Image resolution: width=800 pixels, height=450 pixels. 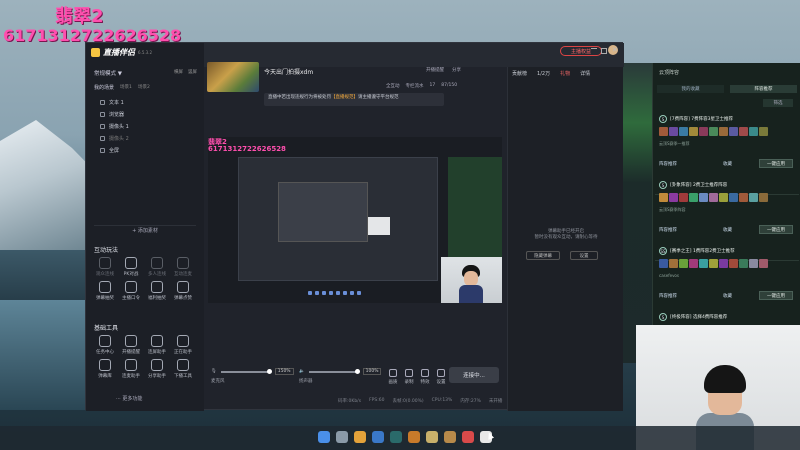 I want to click on power-icon, so click(x=183, y=365).